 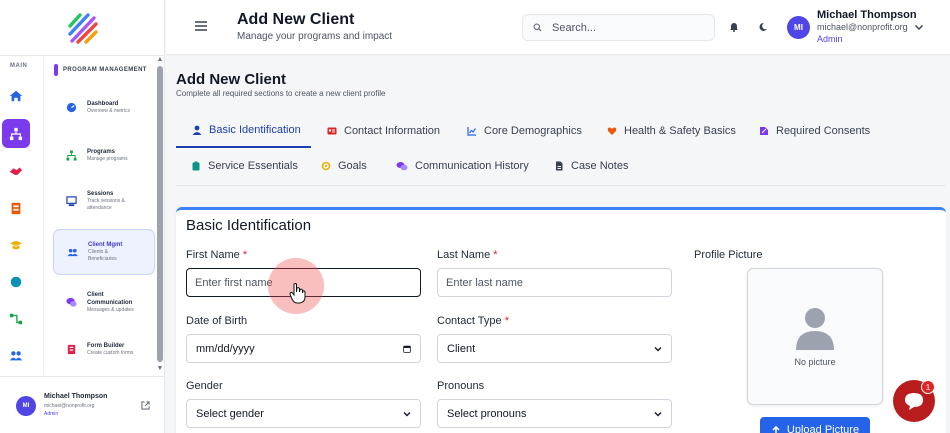 What do you see at coordinates (82, 55) in the screenshot?
I see `sidebar-divider` at bounding box center [82, 55].